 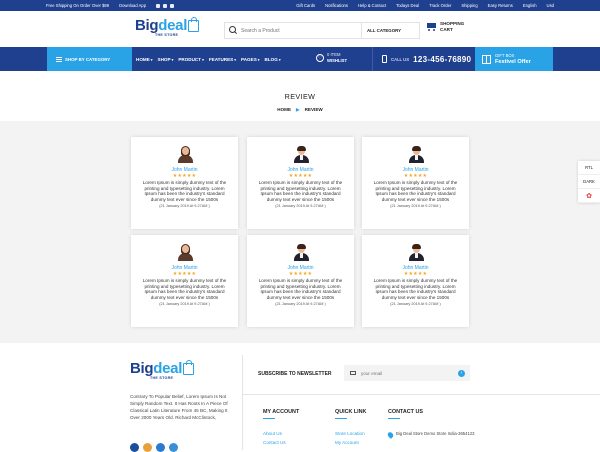 I want to click on search-input, so click(x=301, y=30).